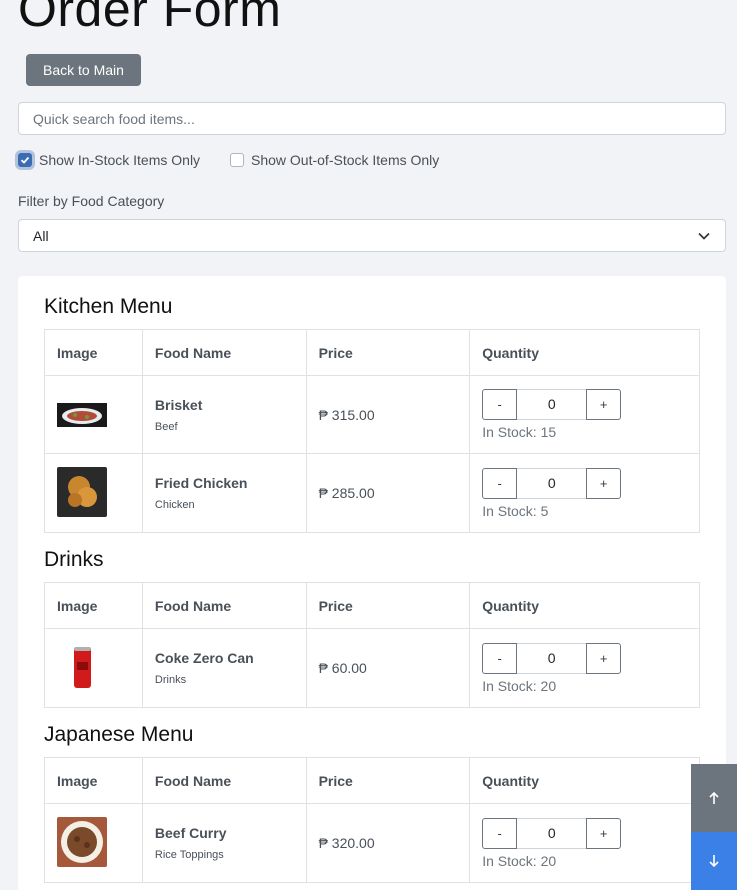 The height and width of the screenshot is (890, 737). What do you see at coordinates (108, 306) in the screenshot?
I see `section-title: Kitchen Menu` at bounding box center [108, 306].